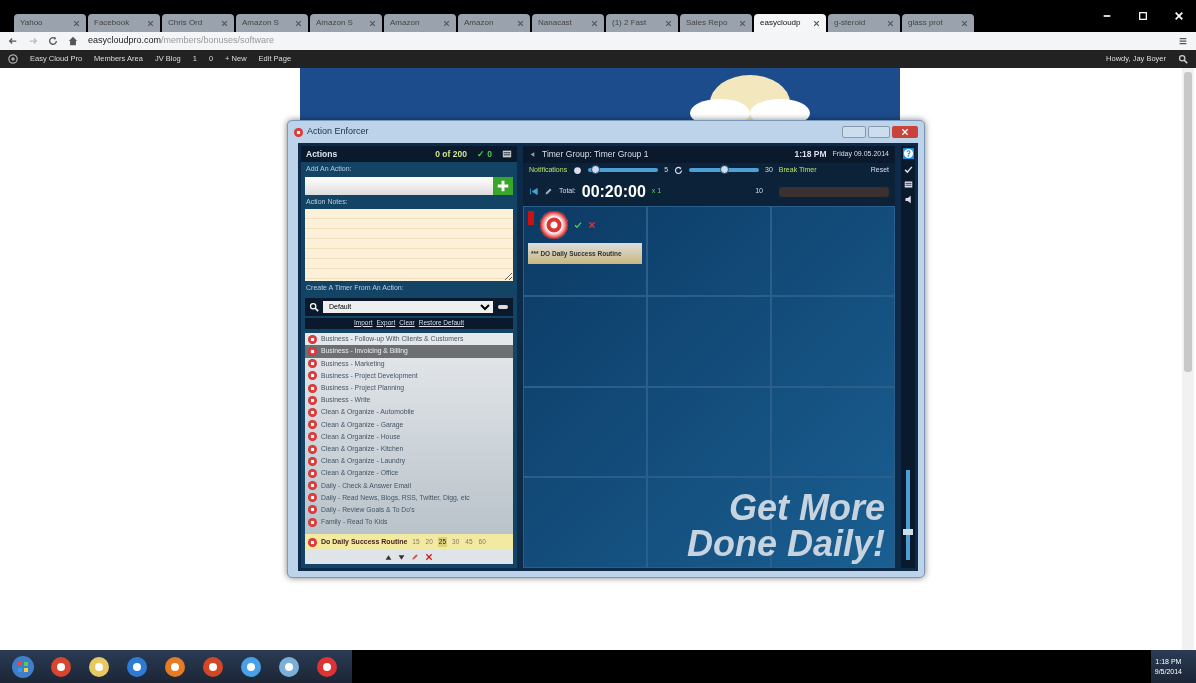  What do you see at coordinates (938, 23) in the screenshot?
I see `browser-tab: glass prot` at bounding box center [938, 23].